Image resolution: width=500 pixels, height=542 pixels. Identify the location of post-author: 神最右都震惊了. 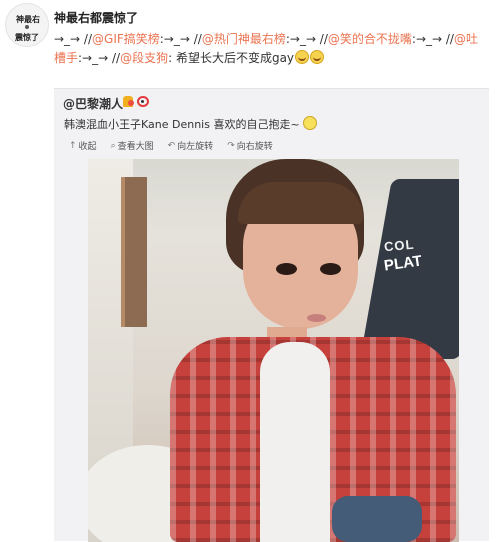
(96, 17).